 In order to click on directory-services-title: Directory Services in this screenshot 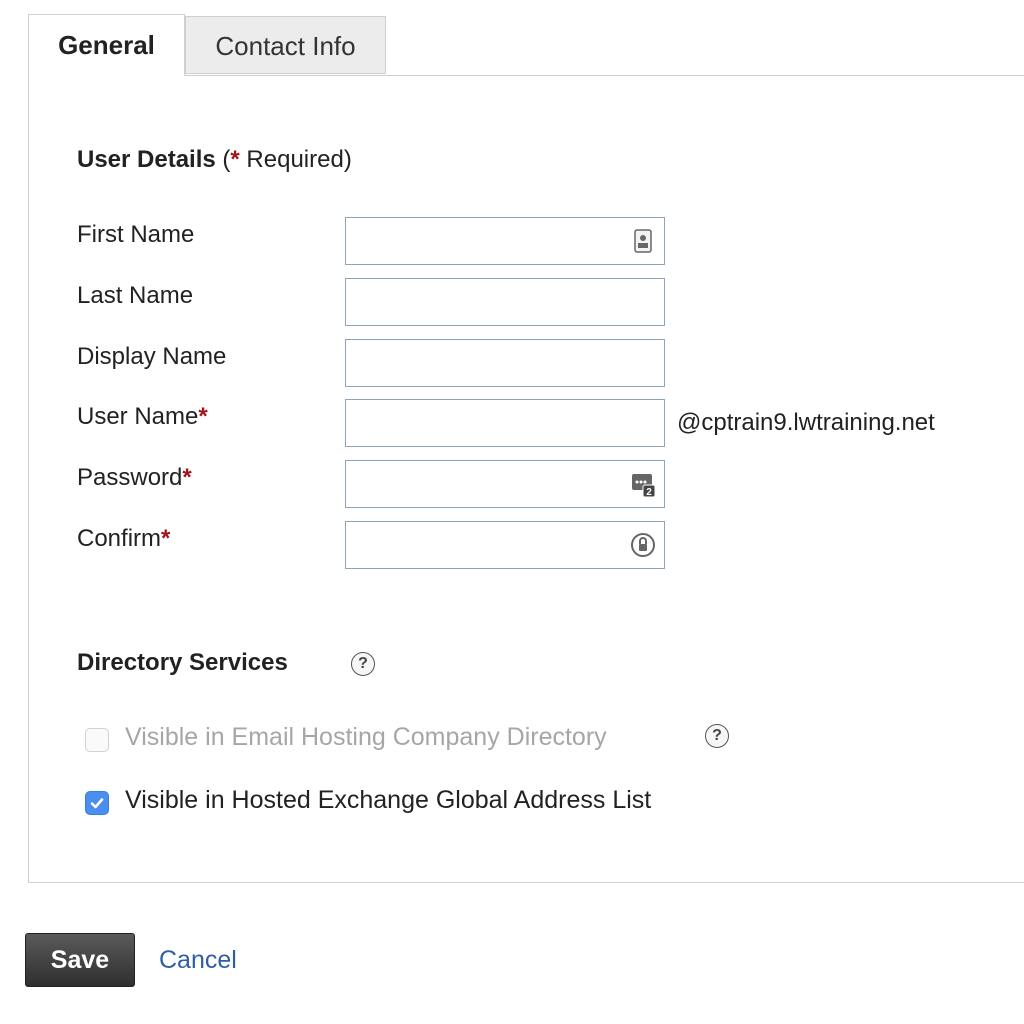, I will do `click(182, 662)`.